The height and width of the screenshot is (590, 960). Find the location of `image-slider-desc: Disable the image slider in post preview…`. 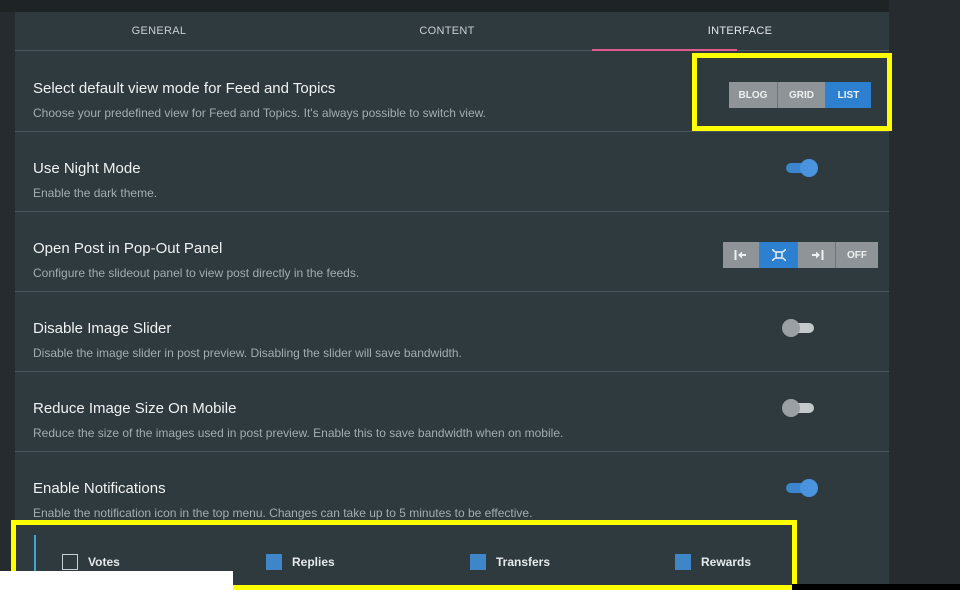

image-slider-desc: Disable the image slider in post preview… is located at coordinates (247, 353).